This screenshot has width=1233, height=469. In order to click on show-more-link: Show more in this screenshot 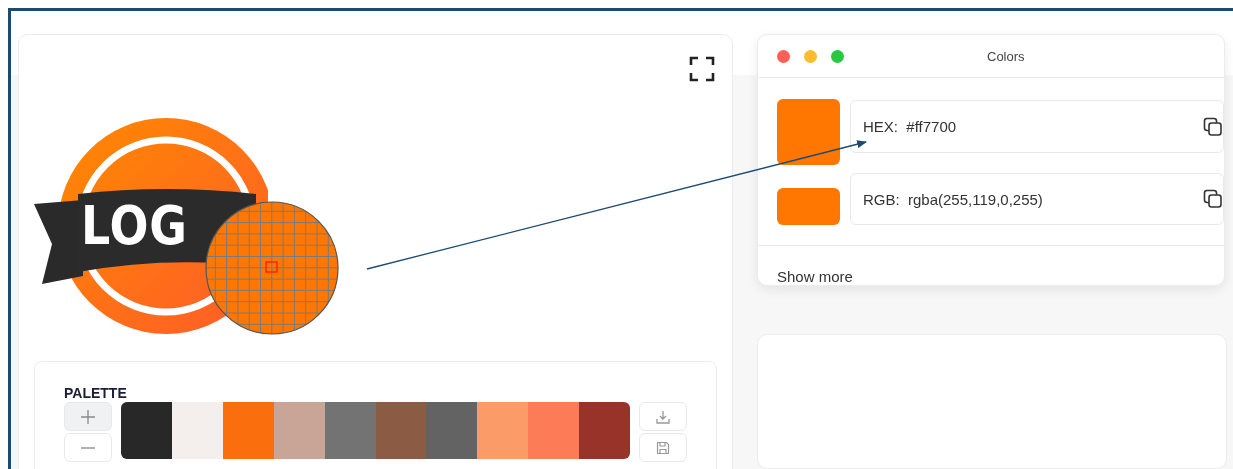, I will do `click(805, 265)`.